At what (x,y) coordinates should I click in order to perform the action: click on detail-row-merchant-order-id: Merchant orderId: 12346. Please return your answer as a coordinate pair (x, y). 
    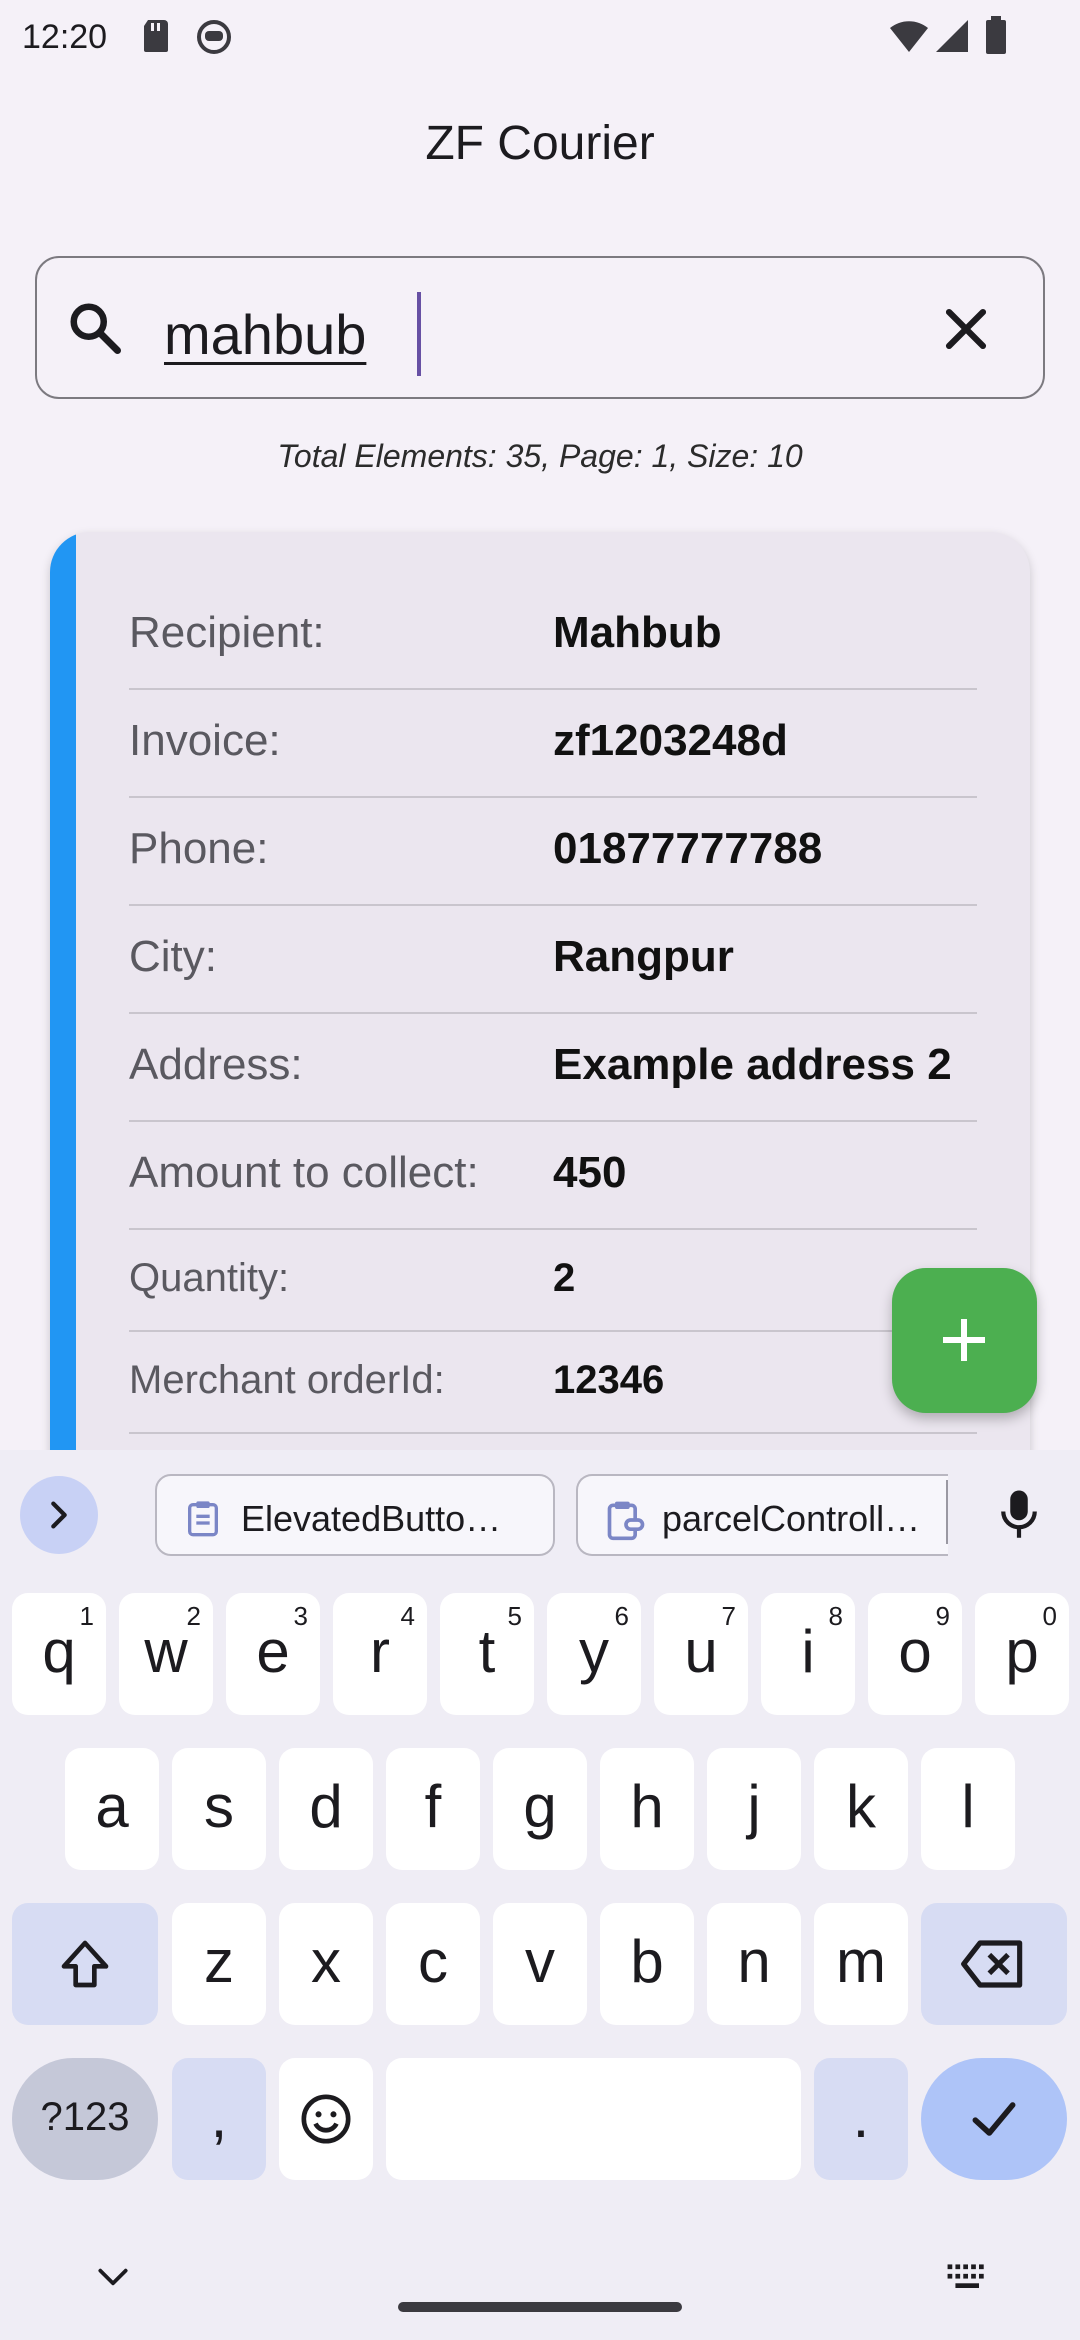
    Looking at the image, I should click on (553, 1383).